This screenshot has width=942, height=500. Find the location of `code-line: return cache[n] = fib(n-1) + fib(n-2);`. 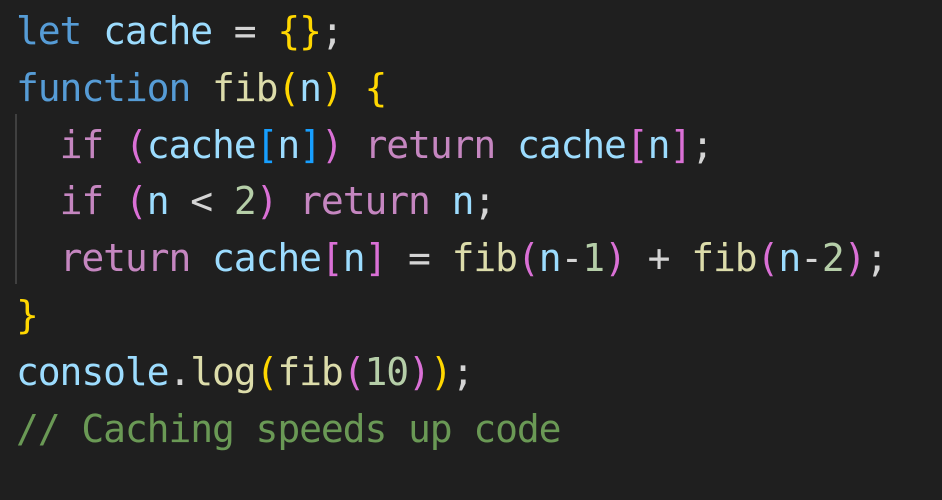

code-line: return cache[n] = fib(n-1) + fib(n-2); is located at coordinates (452, 258).